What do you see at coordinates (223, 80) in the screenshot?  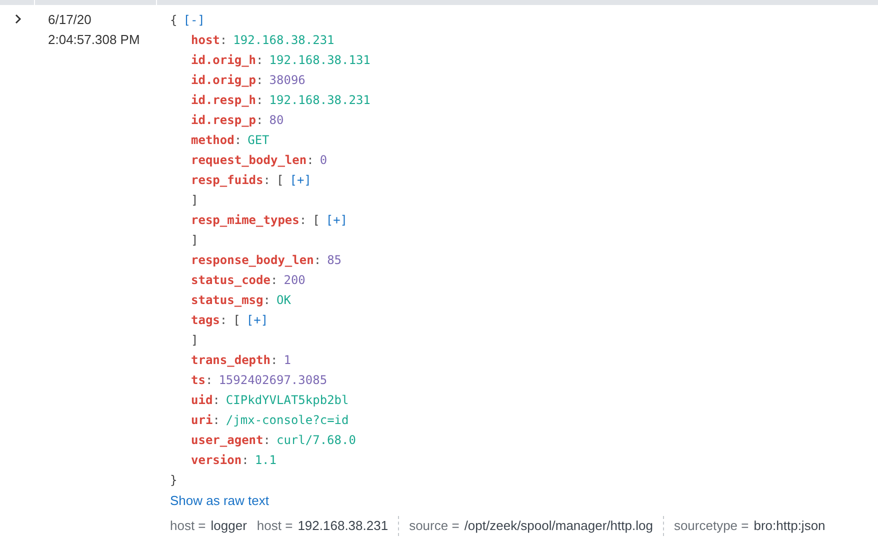 I see `field-key: id.orig_p` at bounding box center [223, 80].